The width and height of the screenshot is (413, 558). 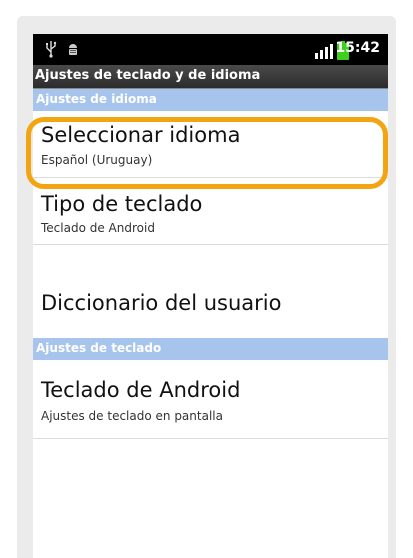 What do you see at coordinates (132, 416) in the screenshot?
I see `list-item-subtitle: Ajustes de teclado en pantalla` at bounding box center [132, 416].